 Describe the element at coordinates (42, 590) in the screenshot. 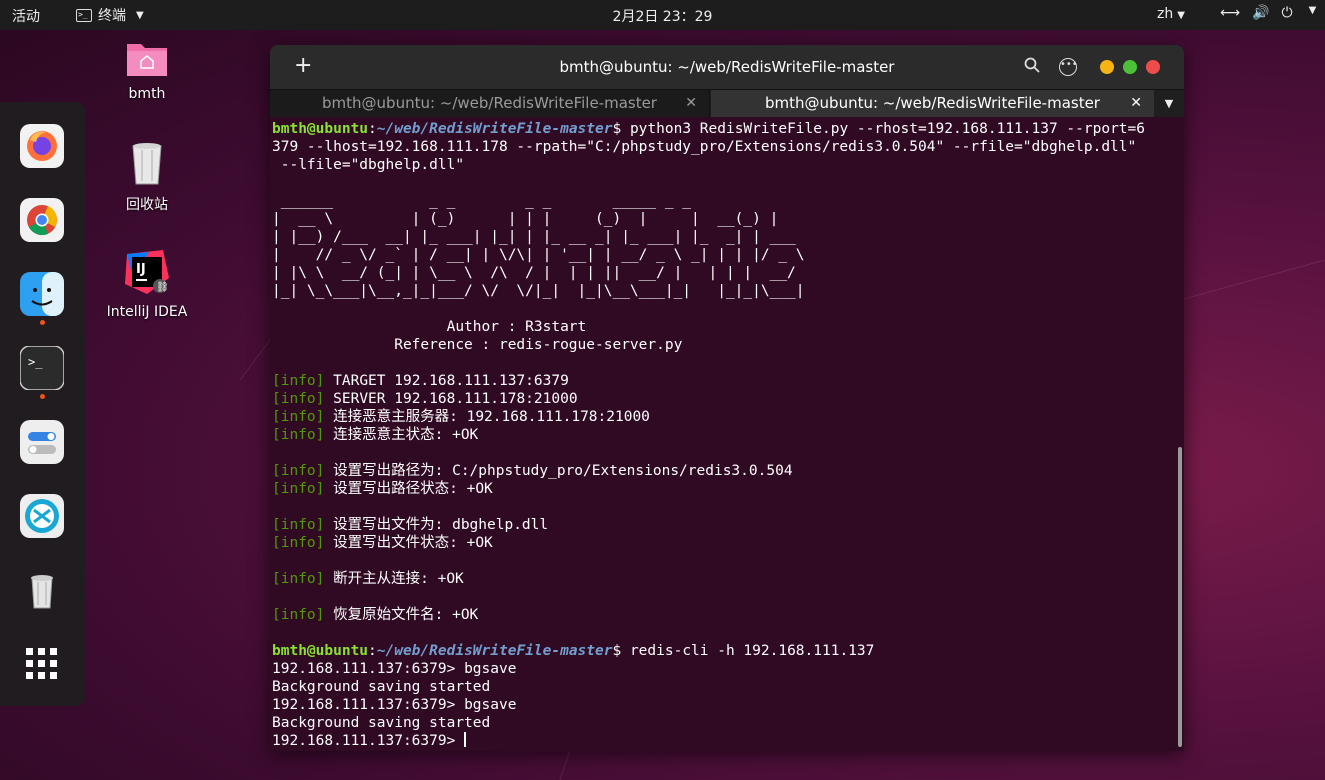

I see `trash-icon` at that location.